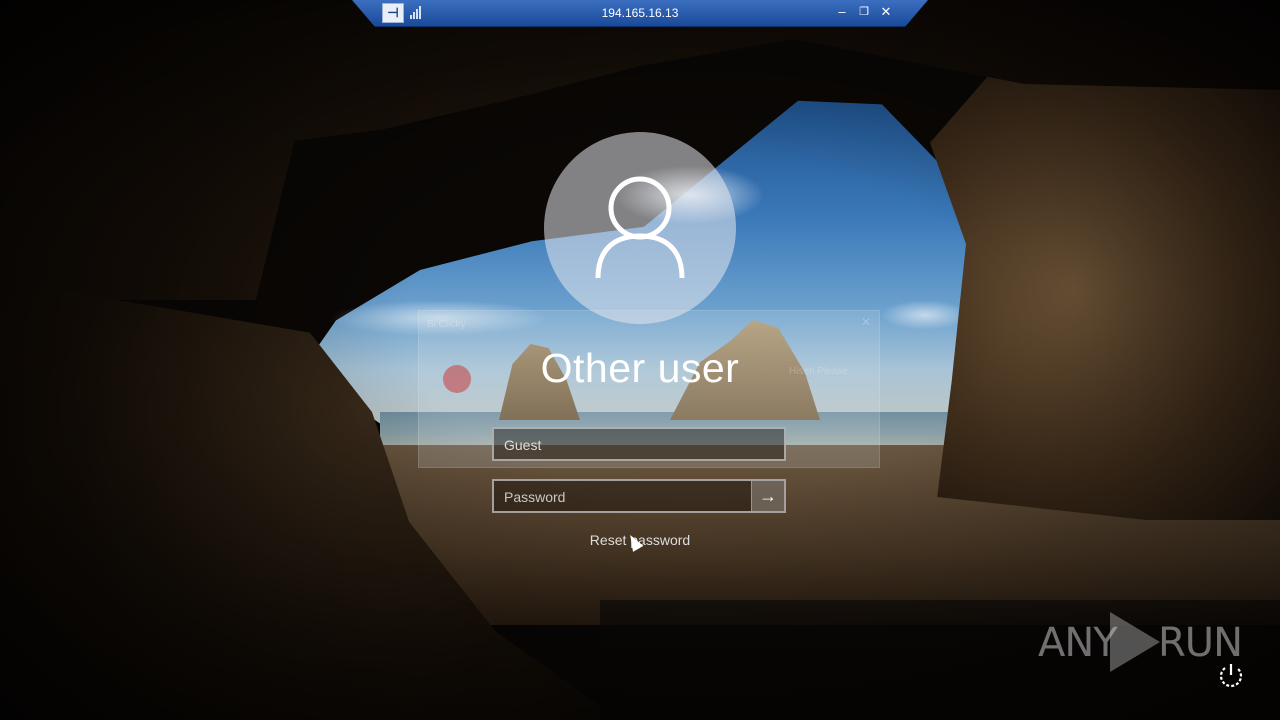 Image resolution: width=1280 pixels, height=720 pixels. I want to click on remote-session-bar: ⊣ 194.165.16.13 – ❐ ✕, so click(640, 13).